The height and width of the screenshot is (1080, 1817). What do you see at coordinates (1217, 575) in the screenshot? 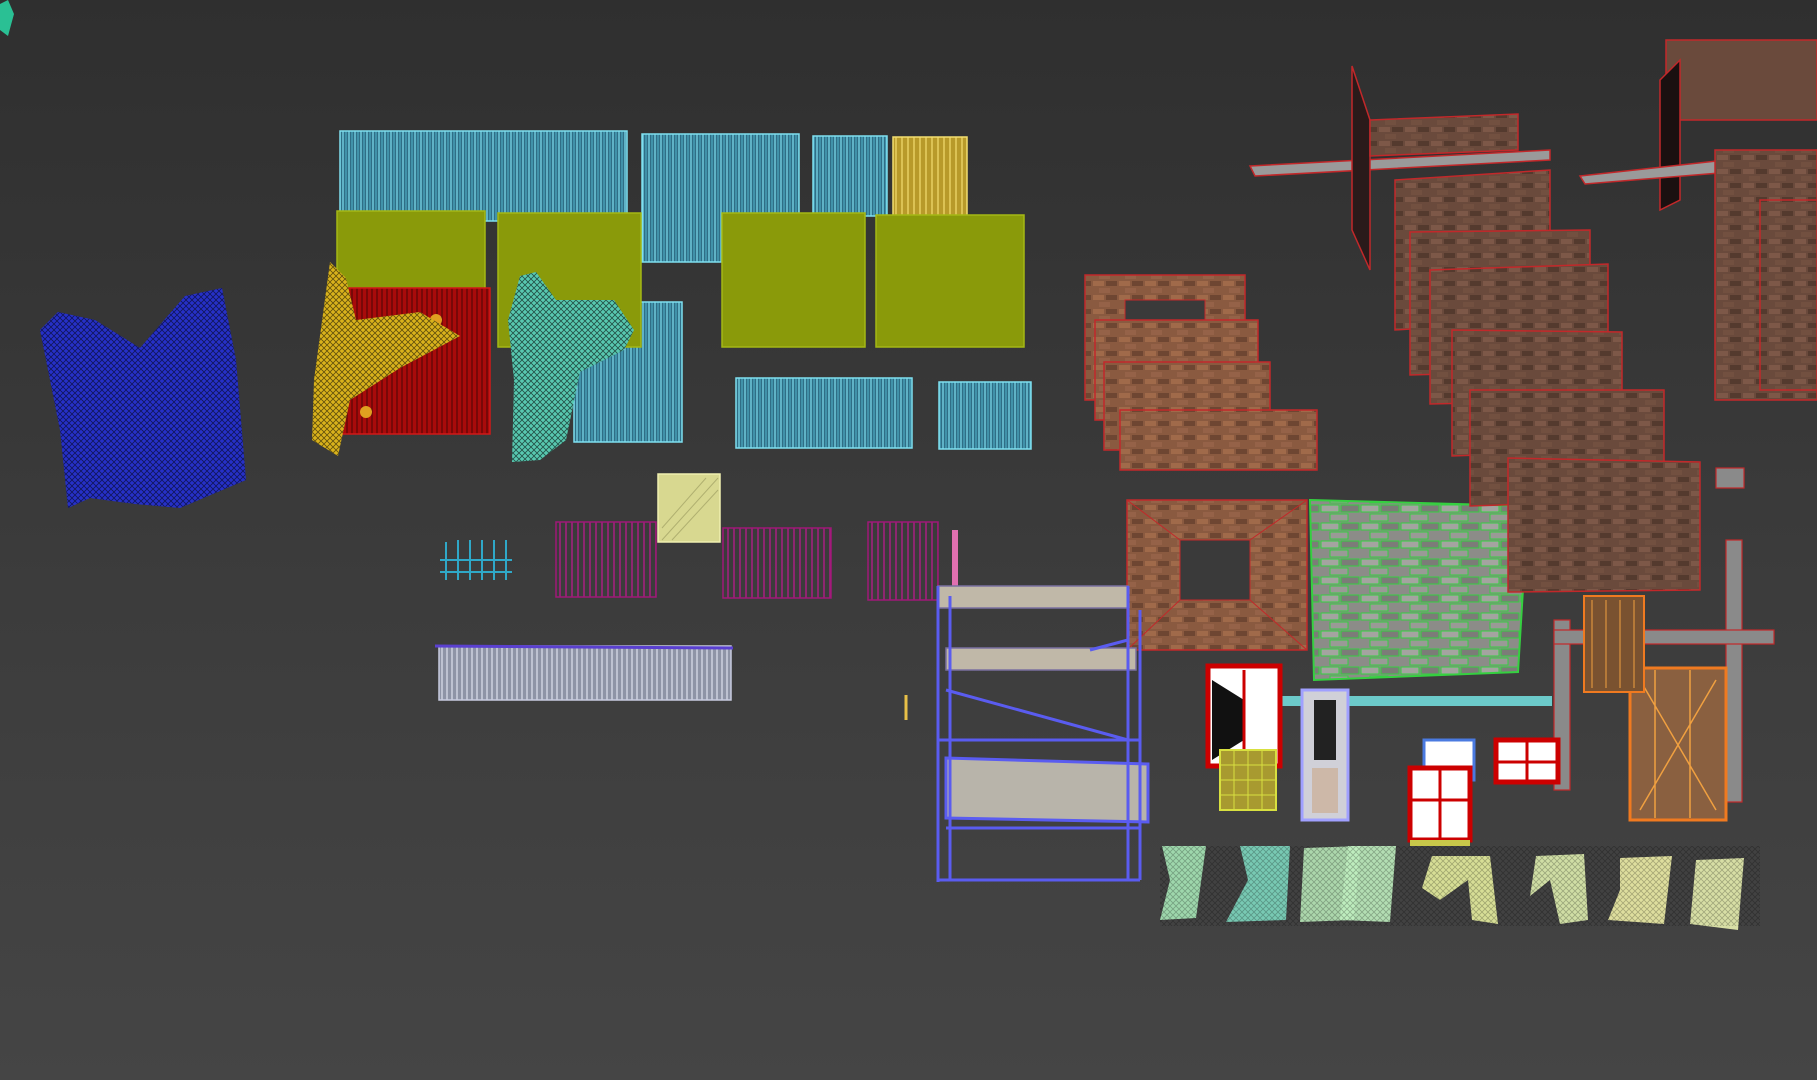
I see `brick-wall-front` at bounding box center [1217, 575].